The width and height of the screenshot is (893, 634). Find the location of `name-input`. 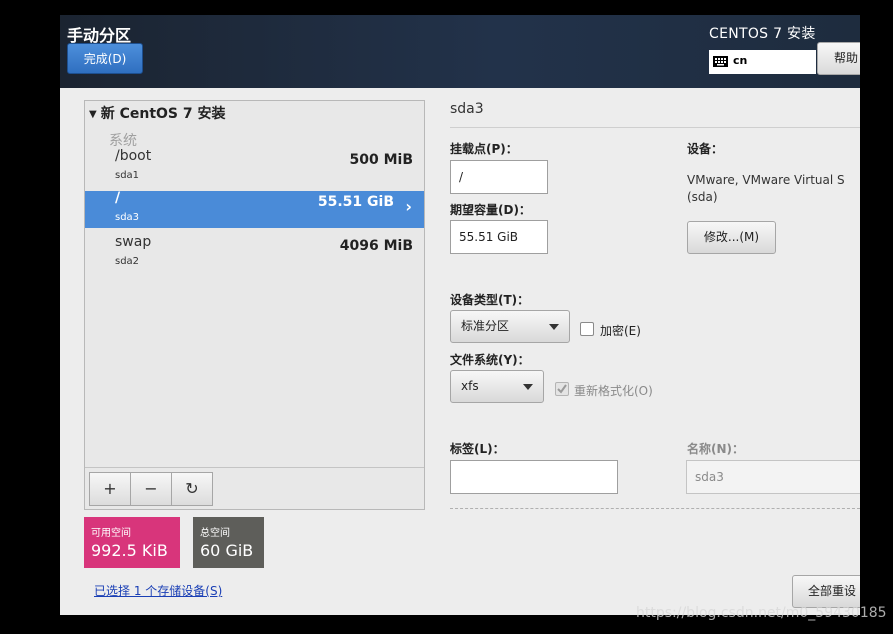

name-input is located at coordinates (773, 477).